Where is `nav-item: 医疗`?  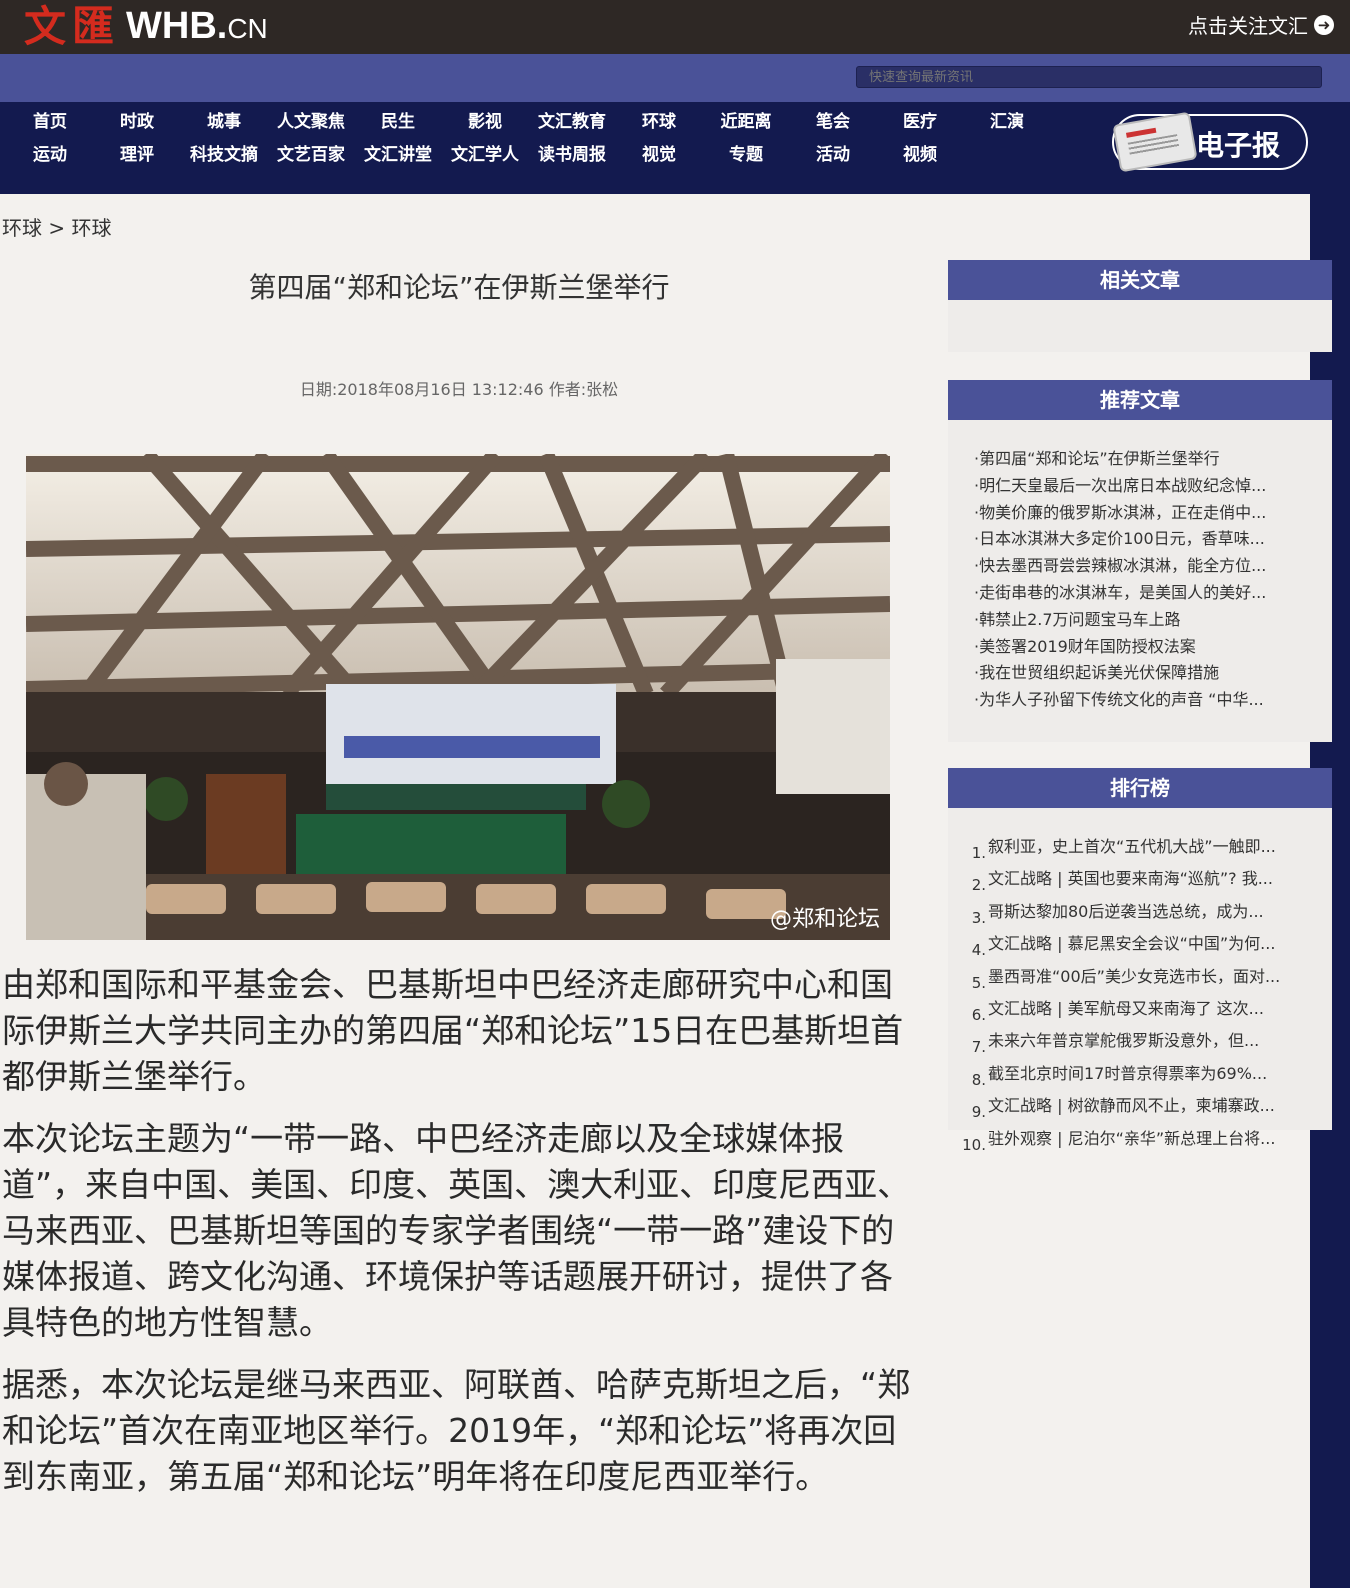
nav-item: 医疗 is located at coordinates (920, 122).